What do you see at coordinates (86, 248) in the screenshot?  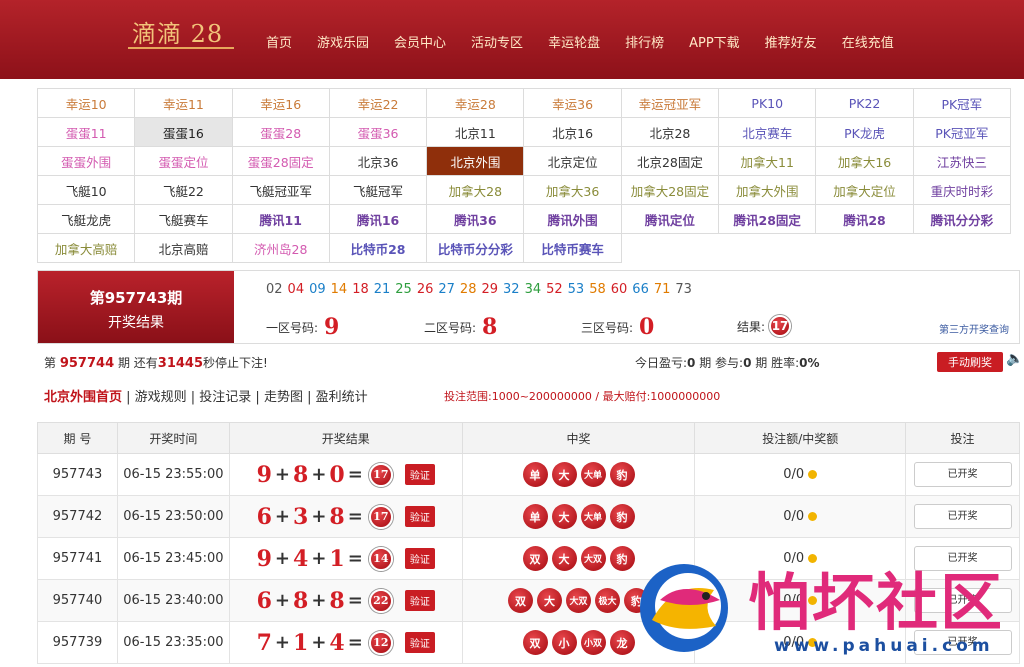 I see `game-tab: 加拿大高赔` at bounding box center [86, 248].